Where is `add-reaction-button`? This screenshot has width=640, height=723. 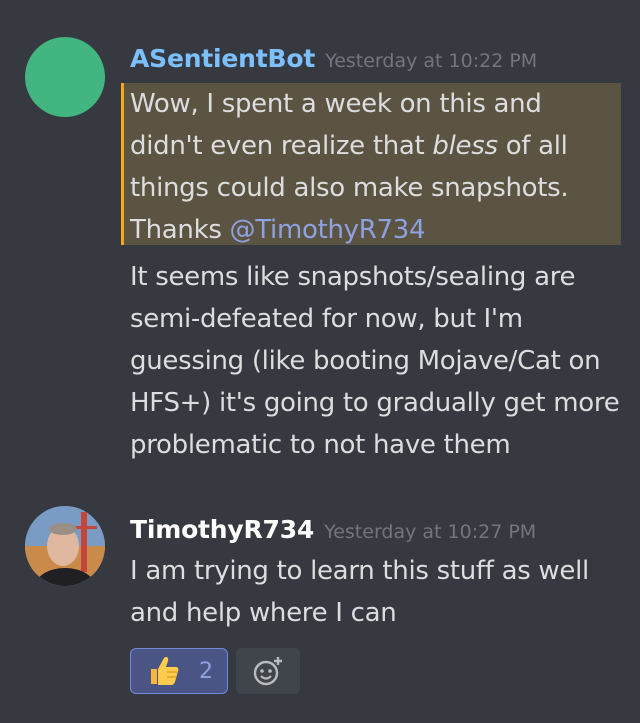 add-reaction-button is located at coordinates (268, 671).